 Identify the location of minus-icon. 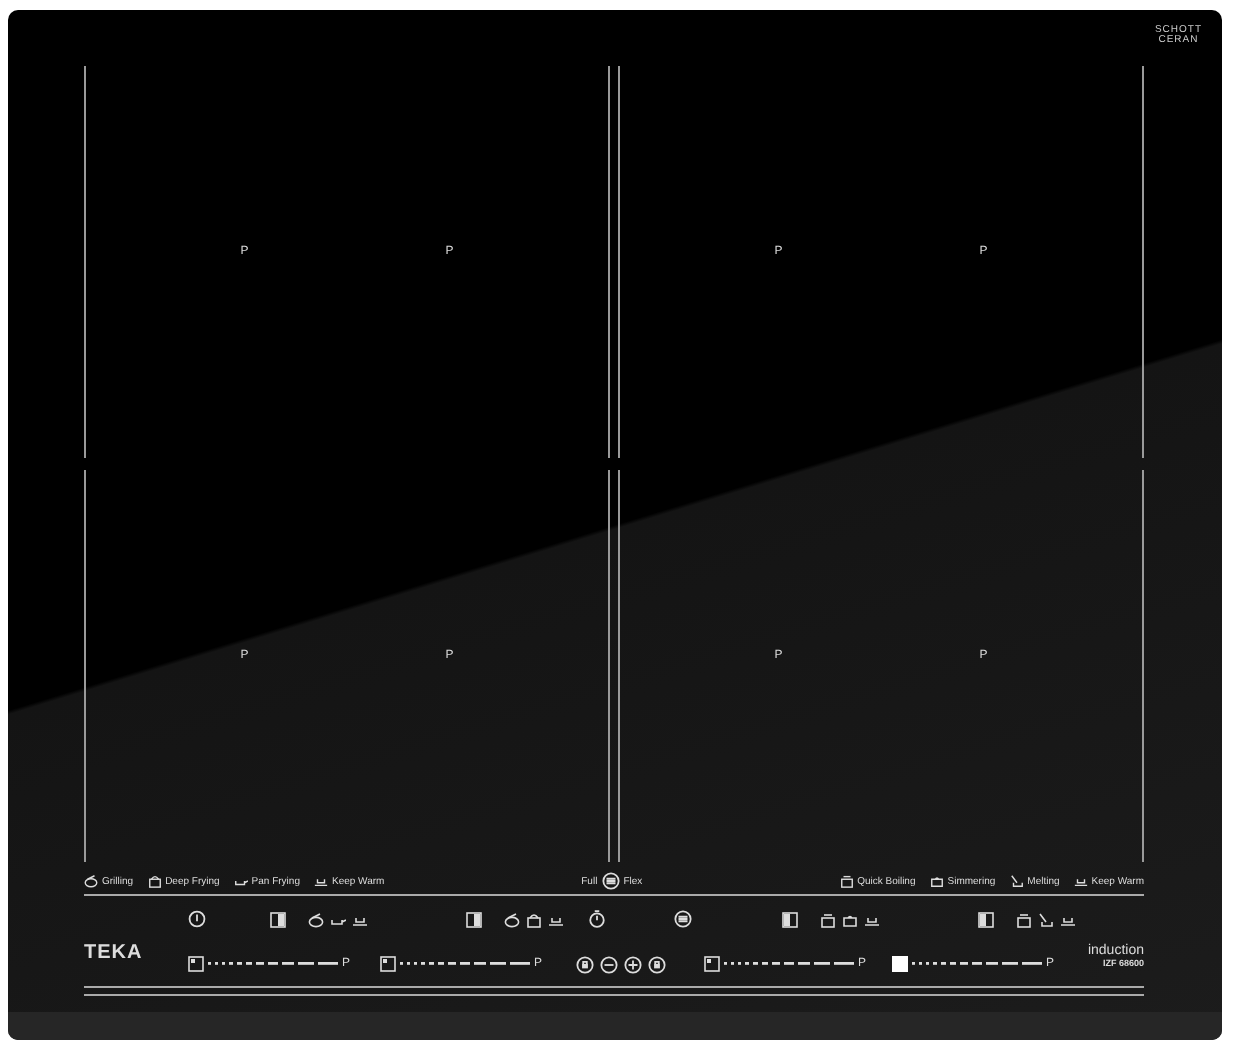
(609, 964).